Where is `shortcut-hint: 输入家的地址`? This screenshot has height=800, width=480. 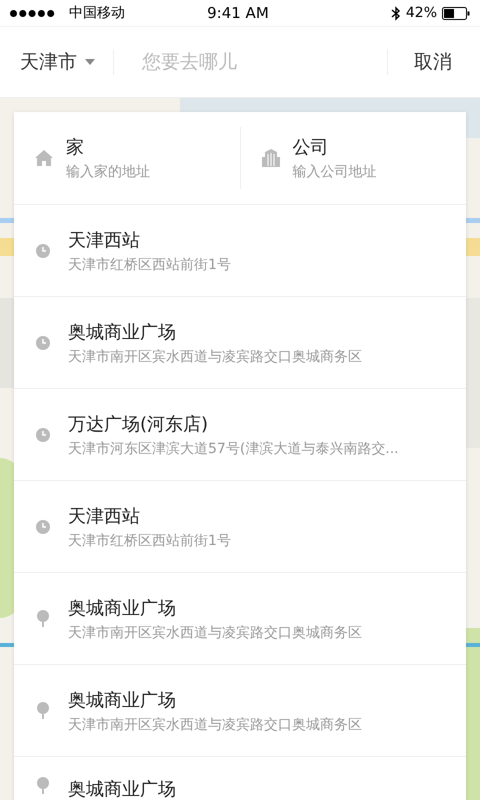 shortcut-hint: 输入家的地址 is located at coordinates (108, 172).